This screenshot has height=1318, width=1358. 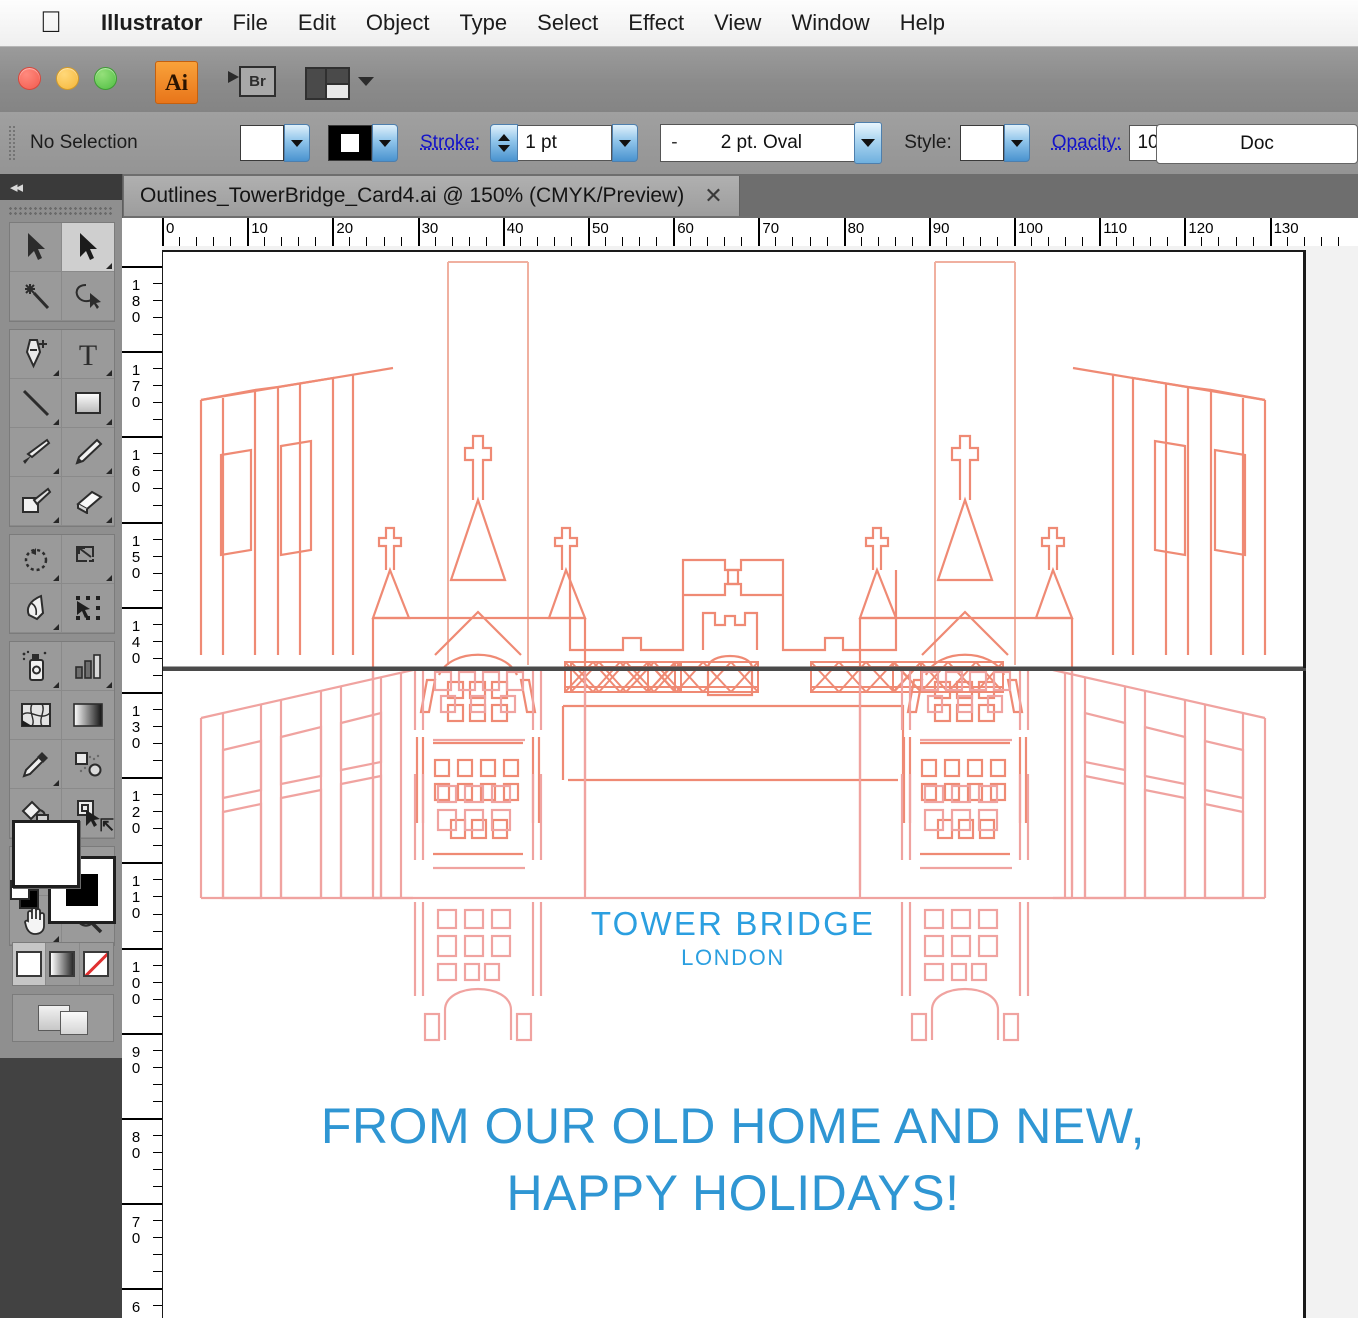 What do you see at coordinates (385, 143) in the screenshot?
I see `stroke-dropdown-icon` at bounding box center [385, 143].